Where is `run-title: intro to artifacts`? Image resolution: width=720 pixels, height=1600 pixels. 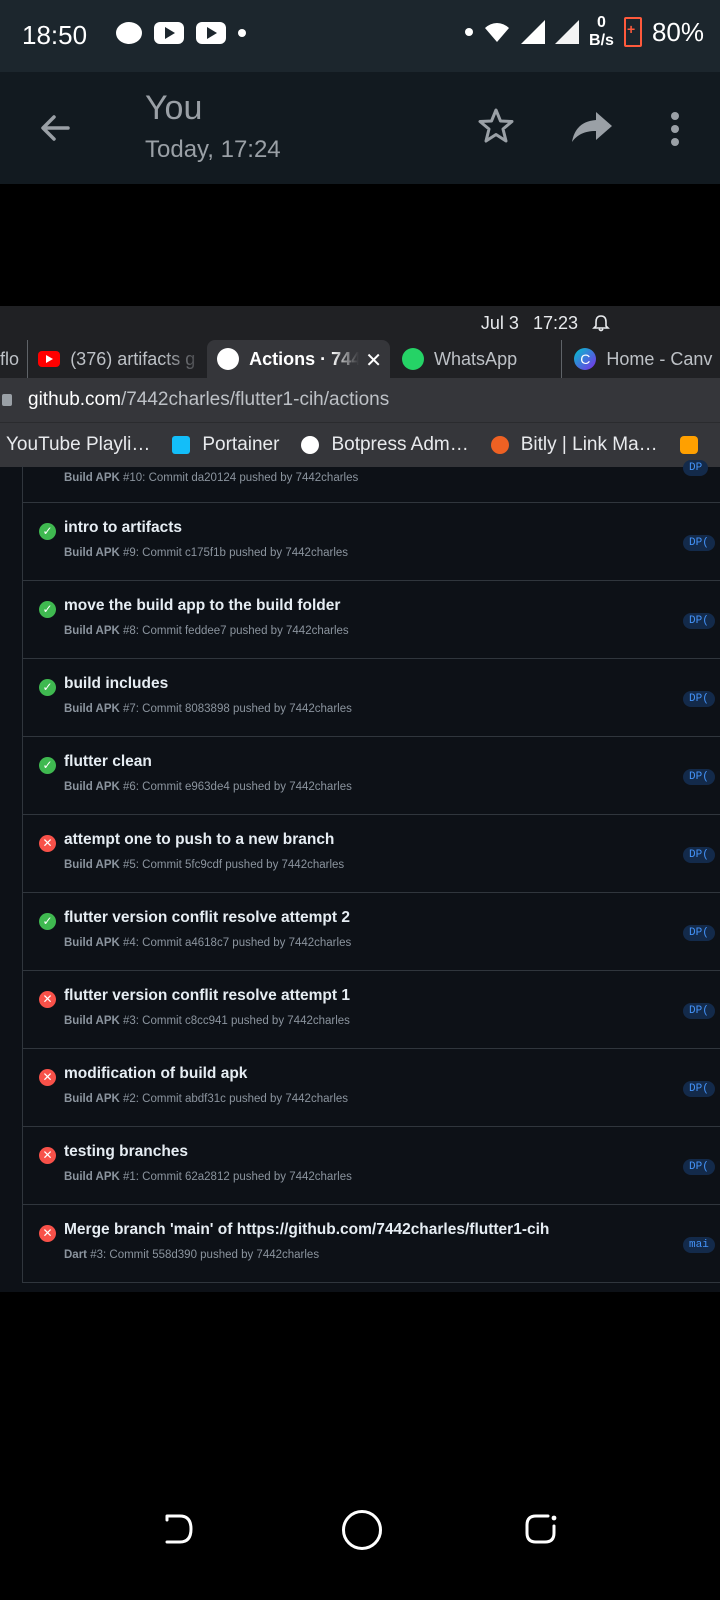 run-title: intro to artifacts is located at coordinates (123, 528).